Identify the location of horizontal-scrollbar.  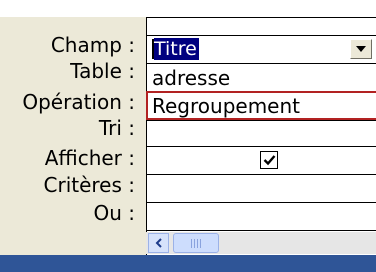
(261, 243).